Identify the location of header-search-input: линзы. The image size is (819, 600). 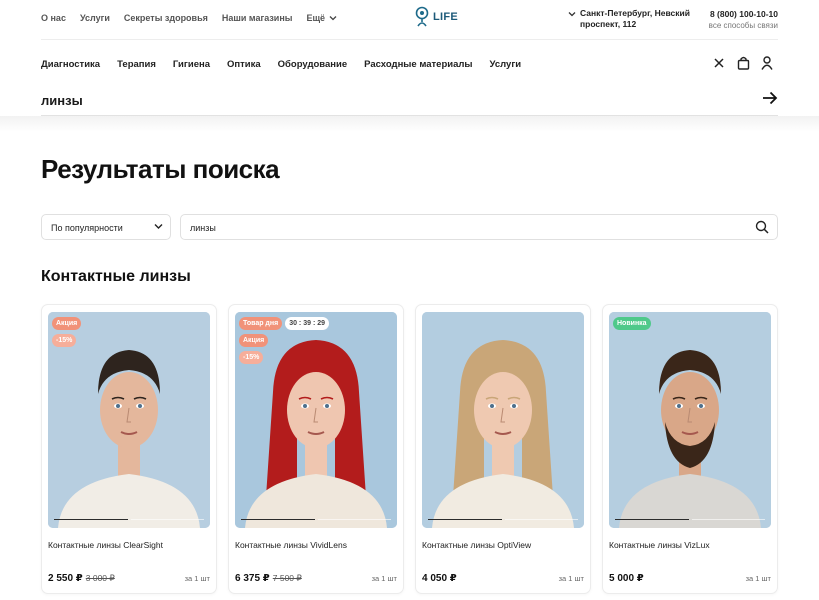
(62, 100).